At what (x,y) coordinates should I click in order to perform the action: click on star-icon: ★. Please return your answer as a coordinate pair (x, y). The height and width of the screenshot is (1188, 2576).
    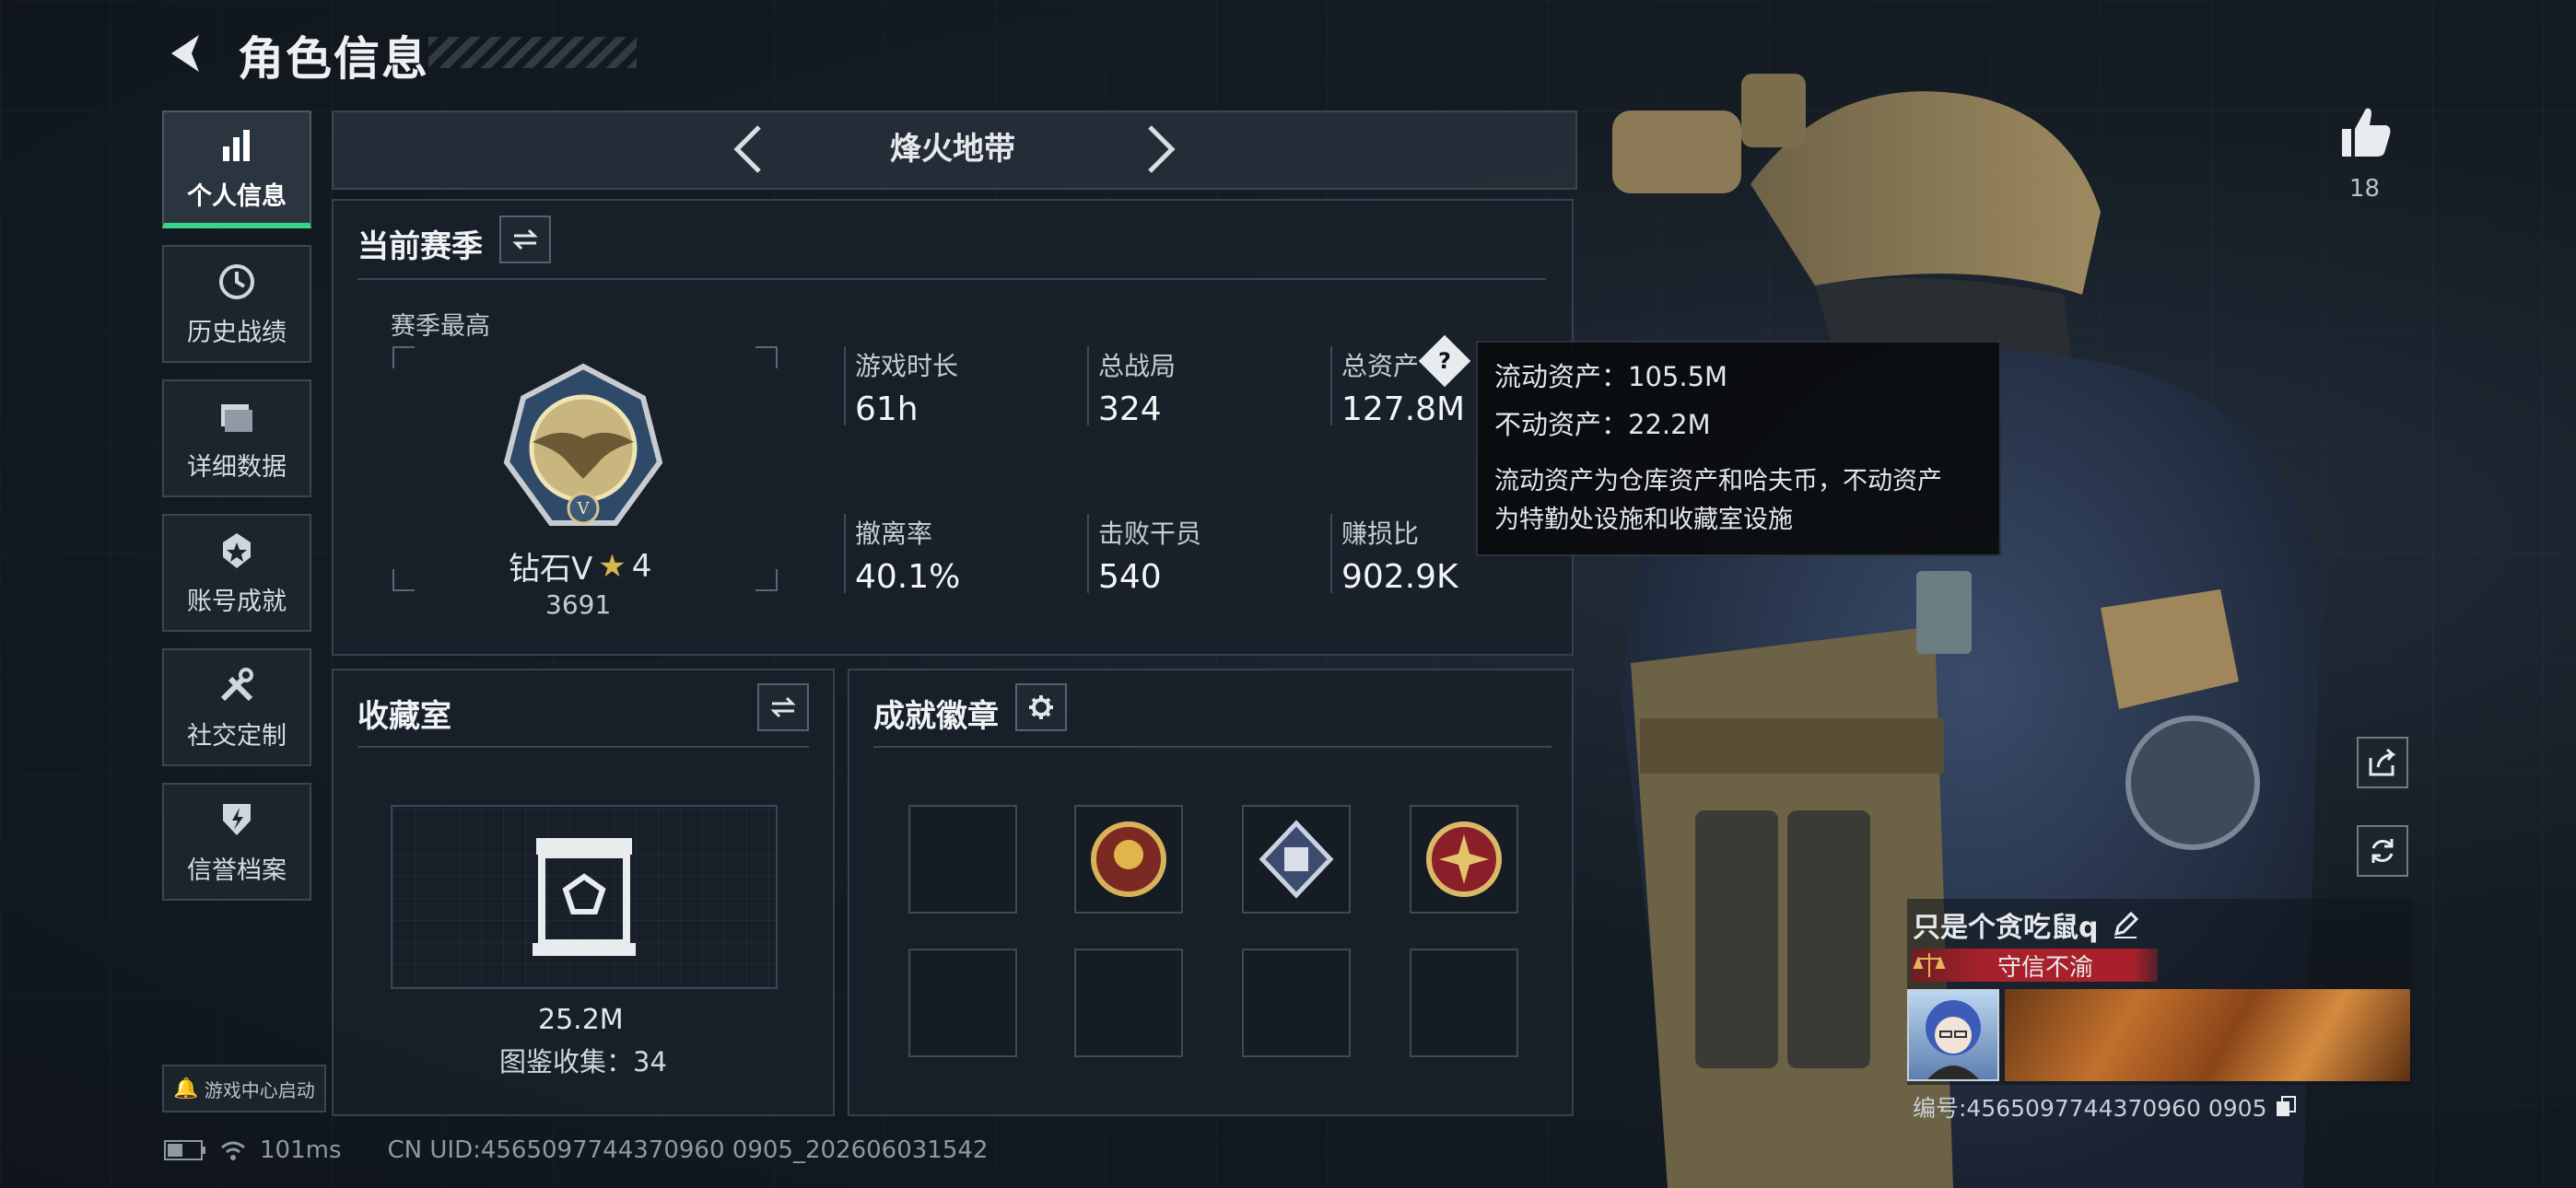
    Looking at the image, I should click on (612, 566).